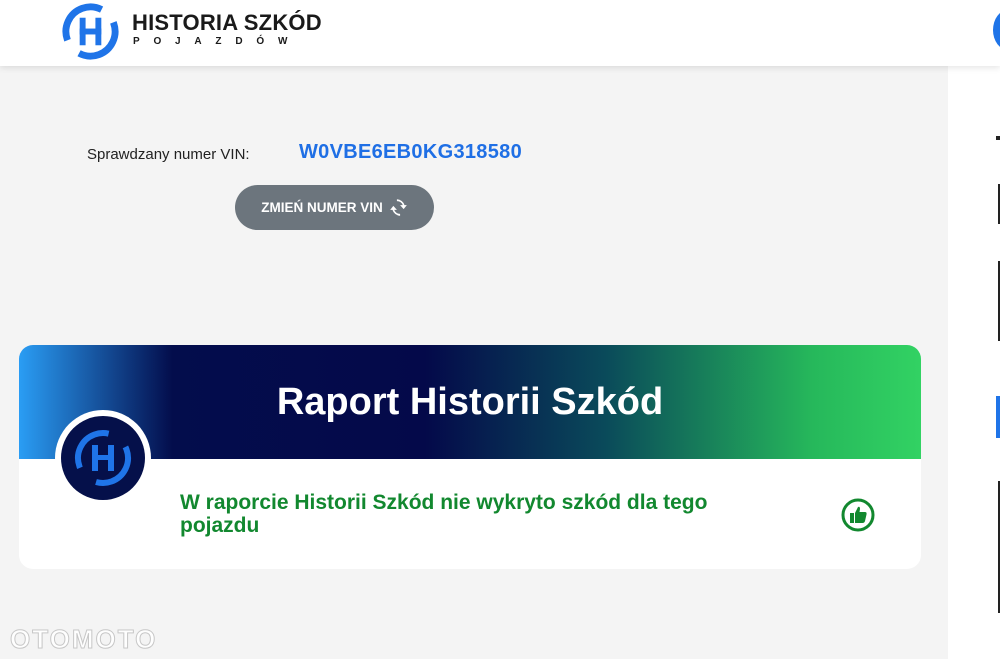  Describe the element at coordinates (996, 30) in the screenshot. I see `user-avatar` at that location.